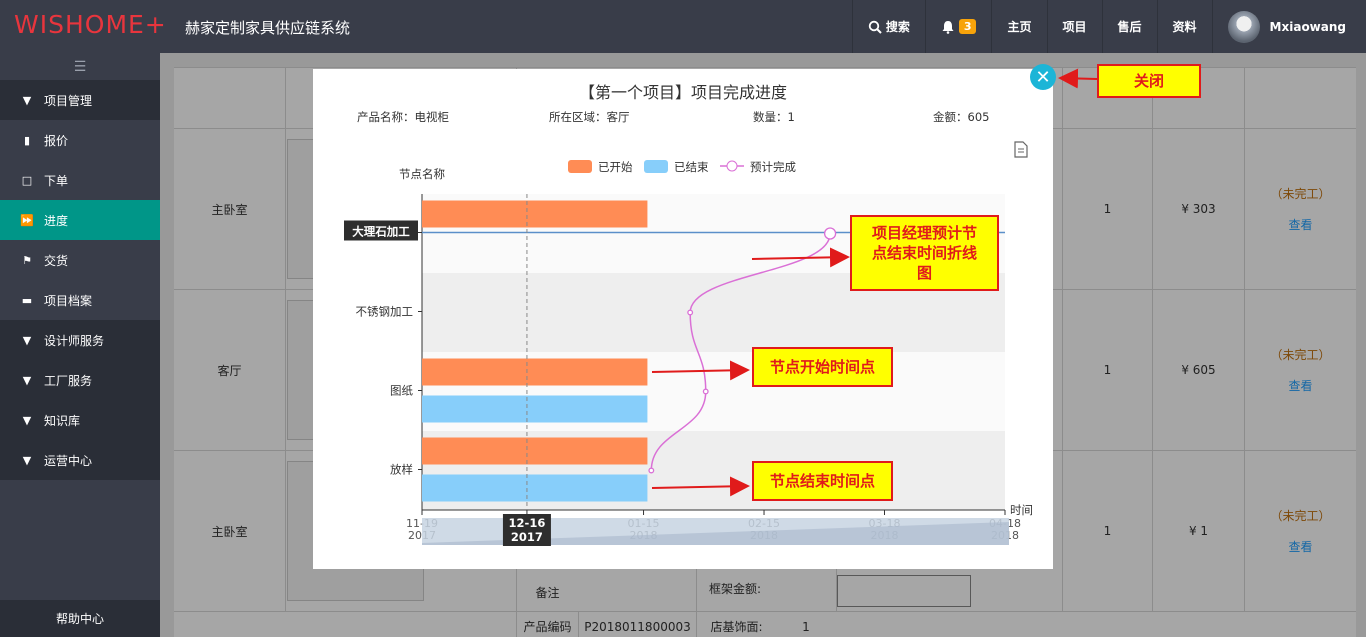  I want to click on end-point-callout: 节点结束时间点, so click(822, 481).